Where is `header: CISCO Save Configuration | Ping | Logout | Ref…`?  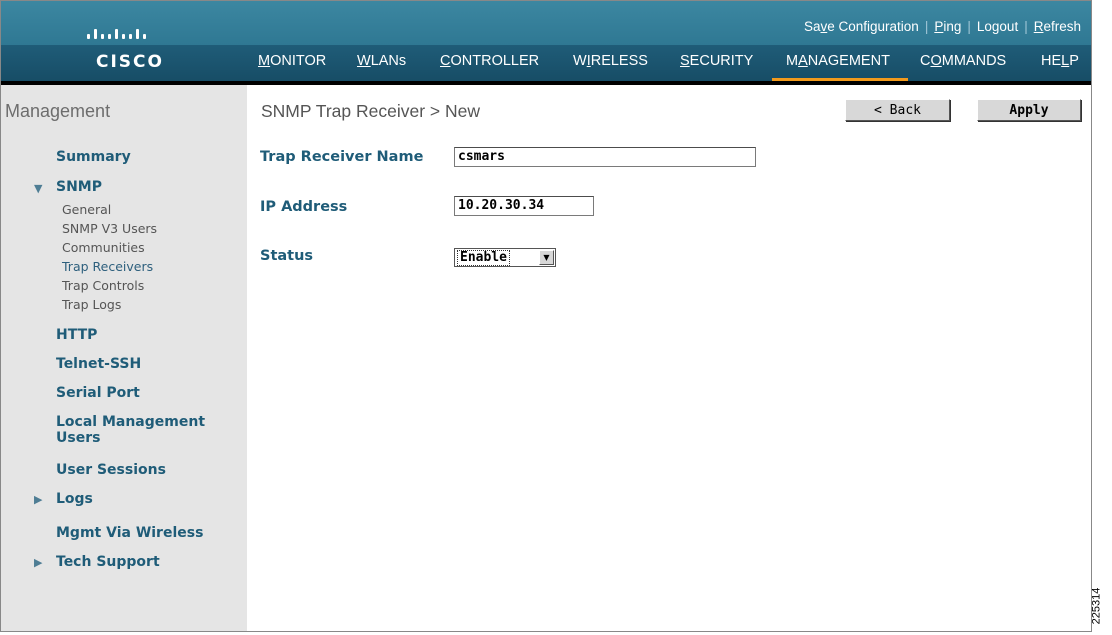
header: CISCO Save Configuration | Ping | Logout | Ref… is located at coordinates (546, 43).